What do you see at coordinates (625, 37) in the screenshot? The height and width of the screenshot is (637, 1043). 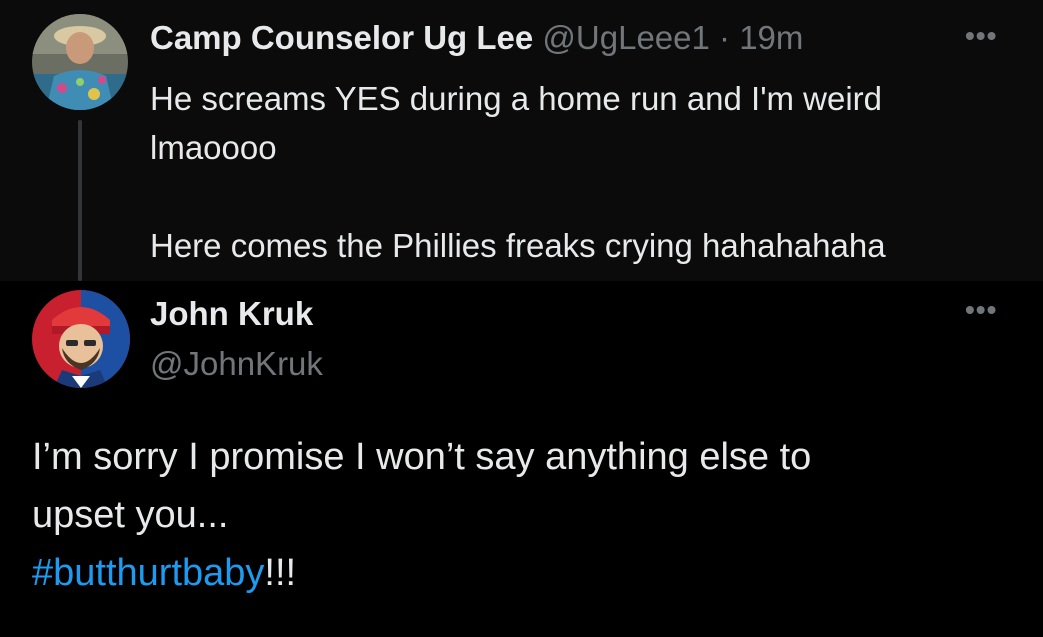 I see `user-handle: @UgLeee1` at bounding box center [625, 37].